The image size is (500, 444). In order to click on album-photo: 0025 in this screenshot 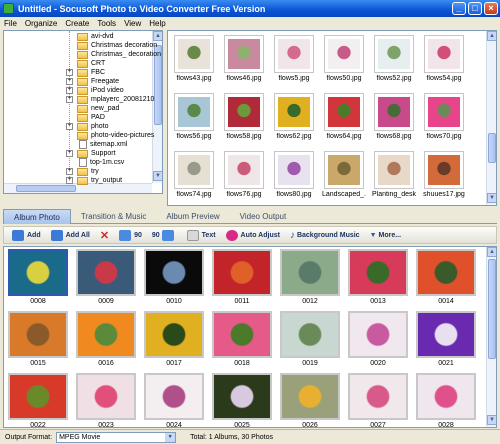, I will do `click(242, 400)`.